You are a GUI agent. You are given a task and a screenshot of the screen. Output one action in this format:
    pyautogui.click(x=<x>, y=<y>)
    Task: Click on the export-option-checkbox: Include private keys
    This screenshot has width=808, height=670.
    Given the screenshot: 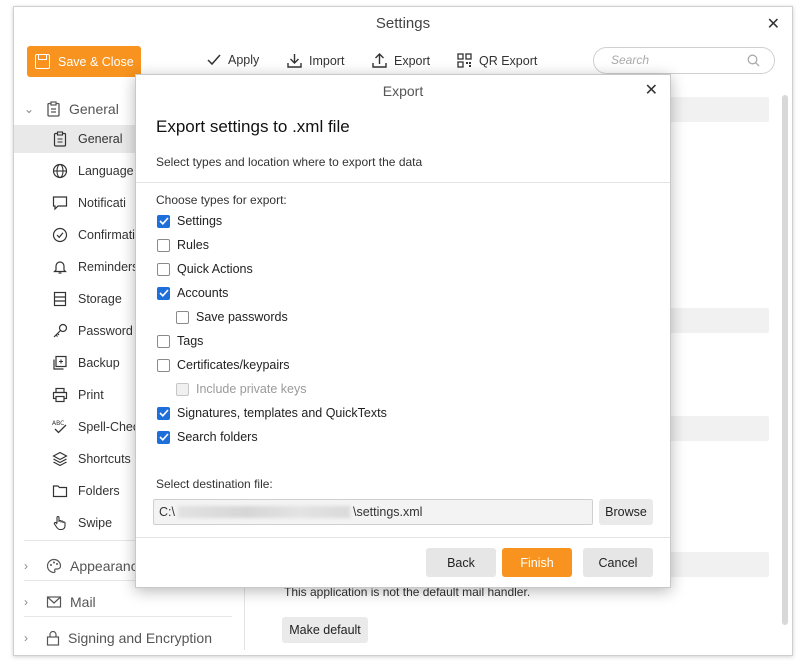 What is the action you would take?
    pyautogui.click(x=241, y=389)
    